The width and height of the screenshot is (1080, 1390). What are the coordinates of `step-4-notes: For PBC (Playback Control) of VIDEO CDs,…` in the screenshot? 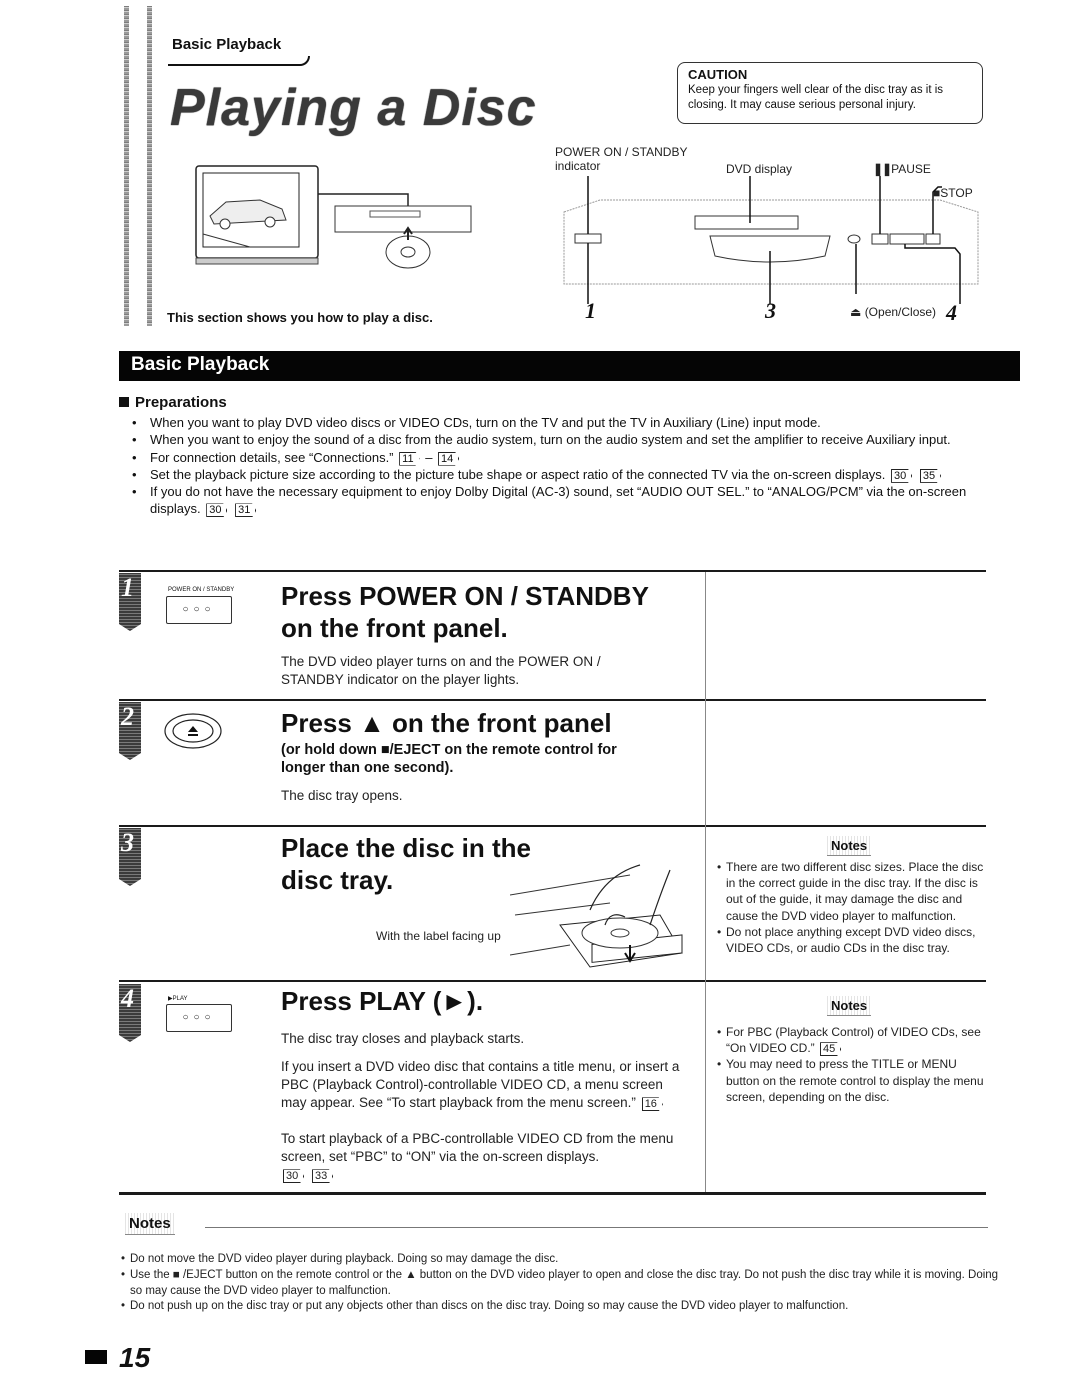 It's located at (852, 1064).